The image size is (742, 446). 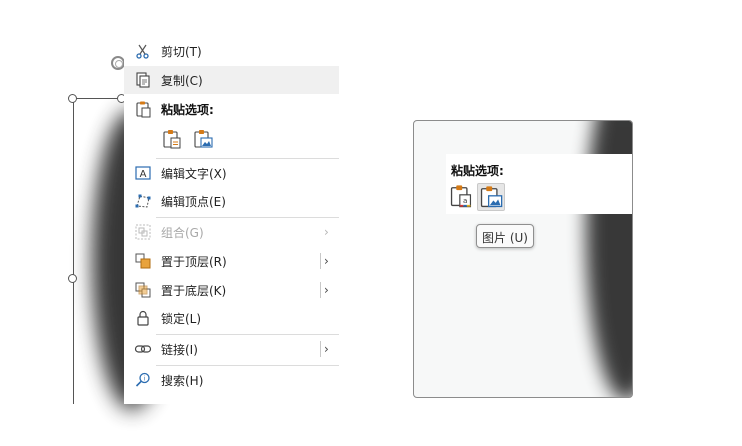 What do you see at coordinates (142, 379) in the screenshot?
I see `search-icon: i` at bounding box center [142, 379].